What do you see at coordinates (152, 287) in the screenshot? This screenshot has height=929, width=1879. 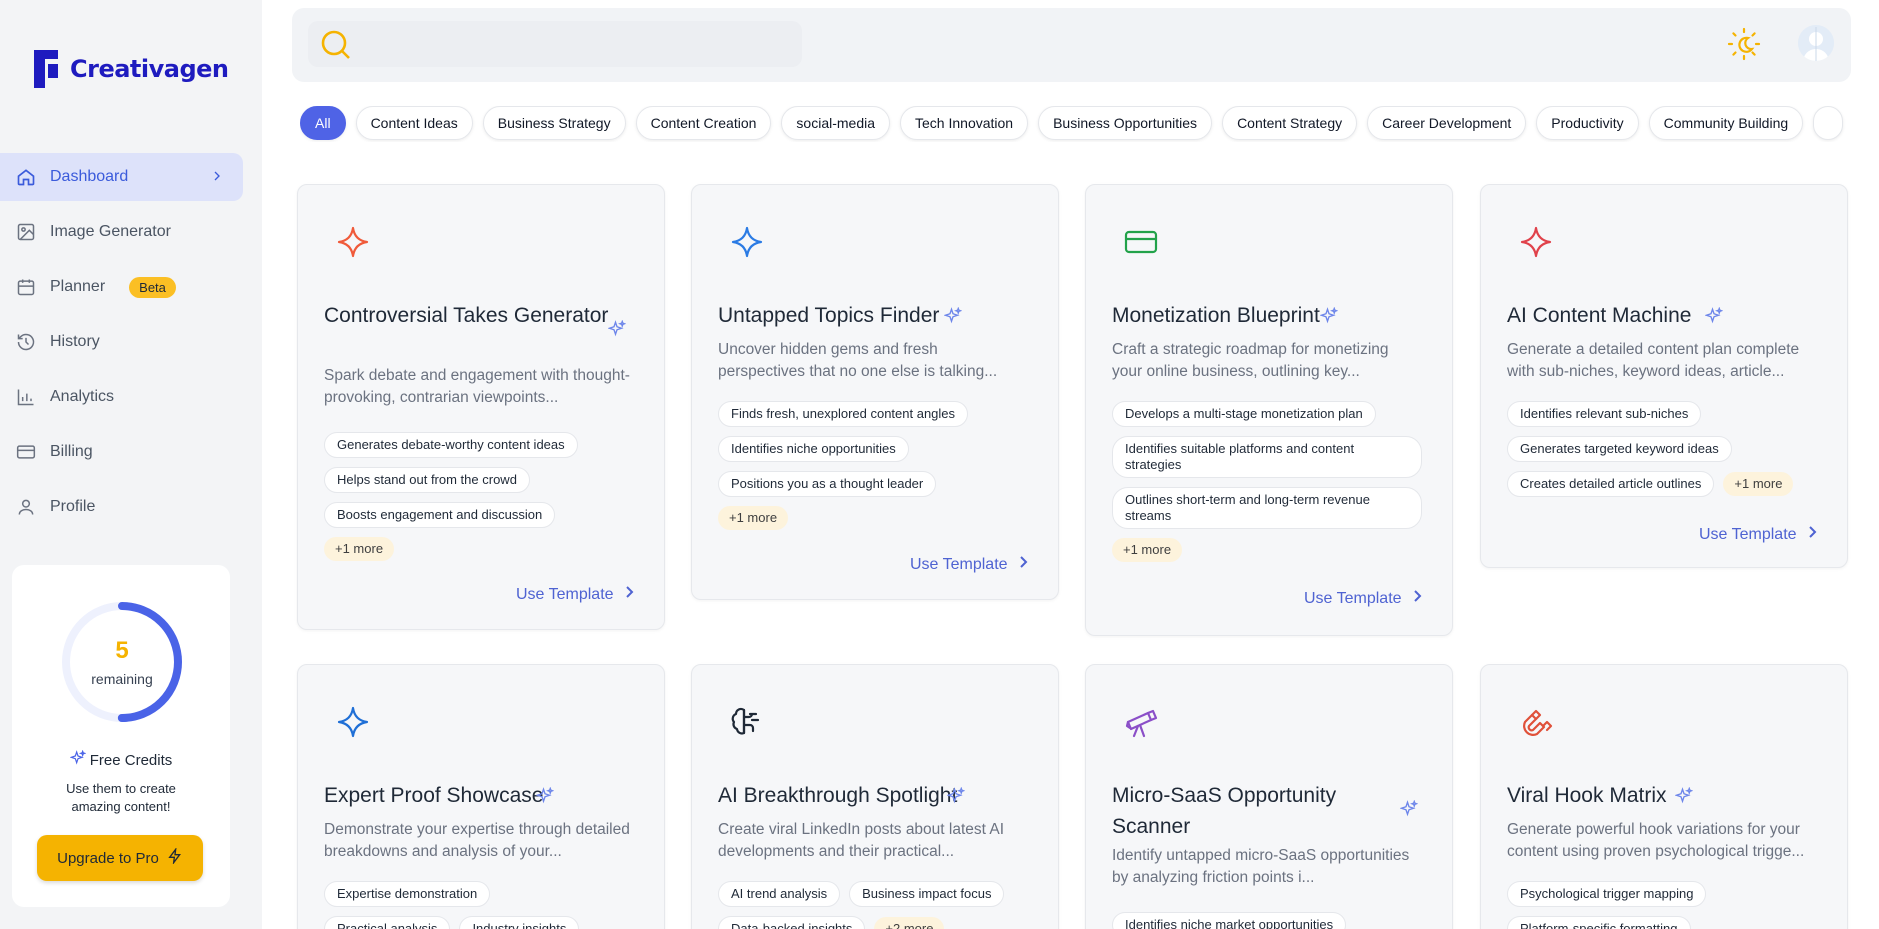 I see `beta-badge: Beta` at bounding box center [152, 287].